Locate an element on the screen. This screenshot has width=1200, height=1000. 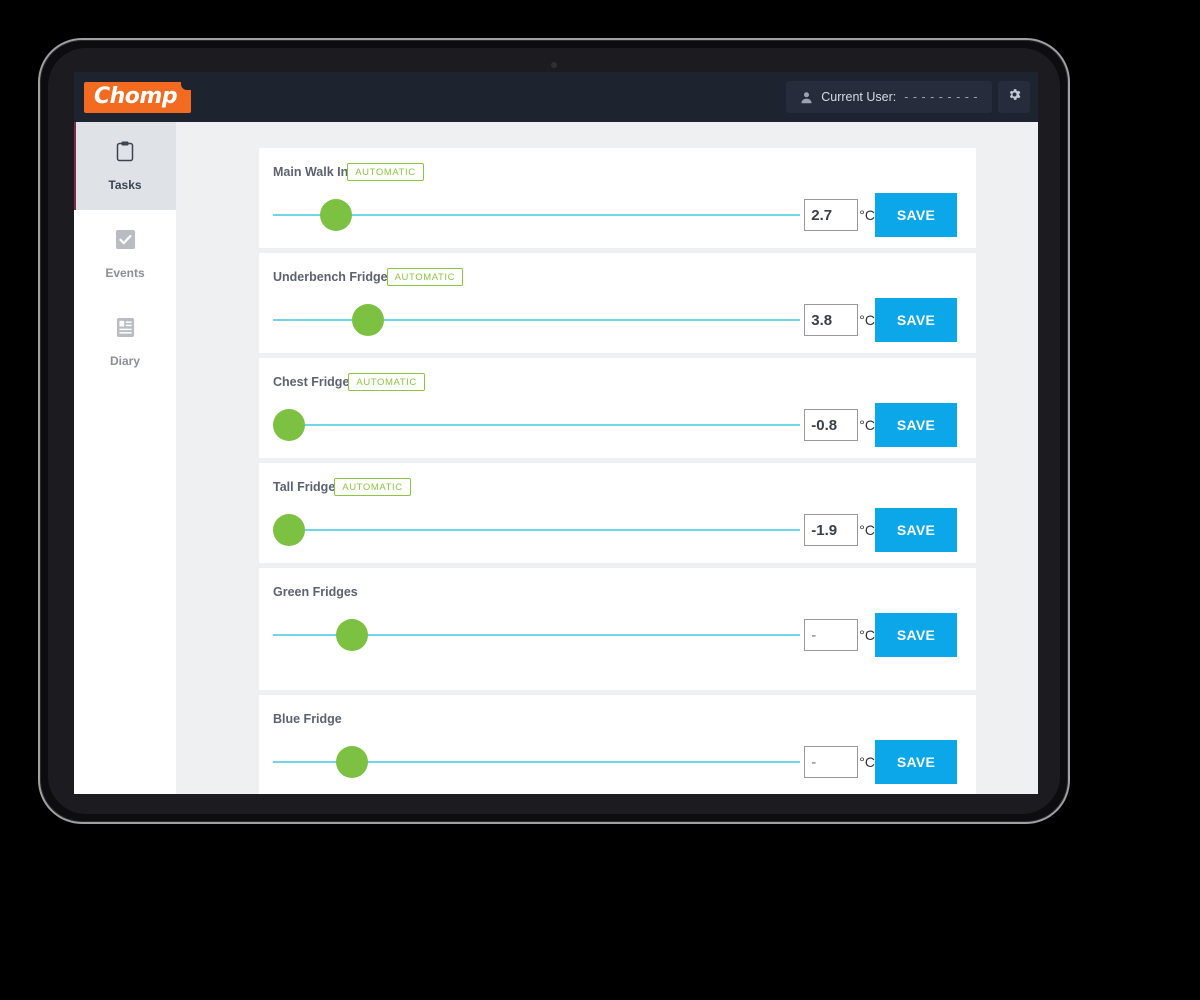
logo-text: Chomp is located at coordinates (136, 96).